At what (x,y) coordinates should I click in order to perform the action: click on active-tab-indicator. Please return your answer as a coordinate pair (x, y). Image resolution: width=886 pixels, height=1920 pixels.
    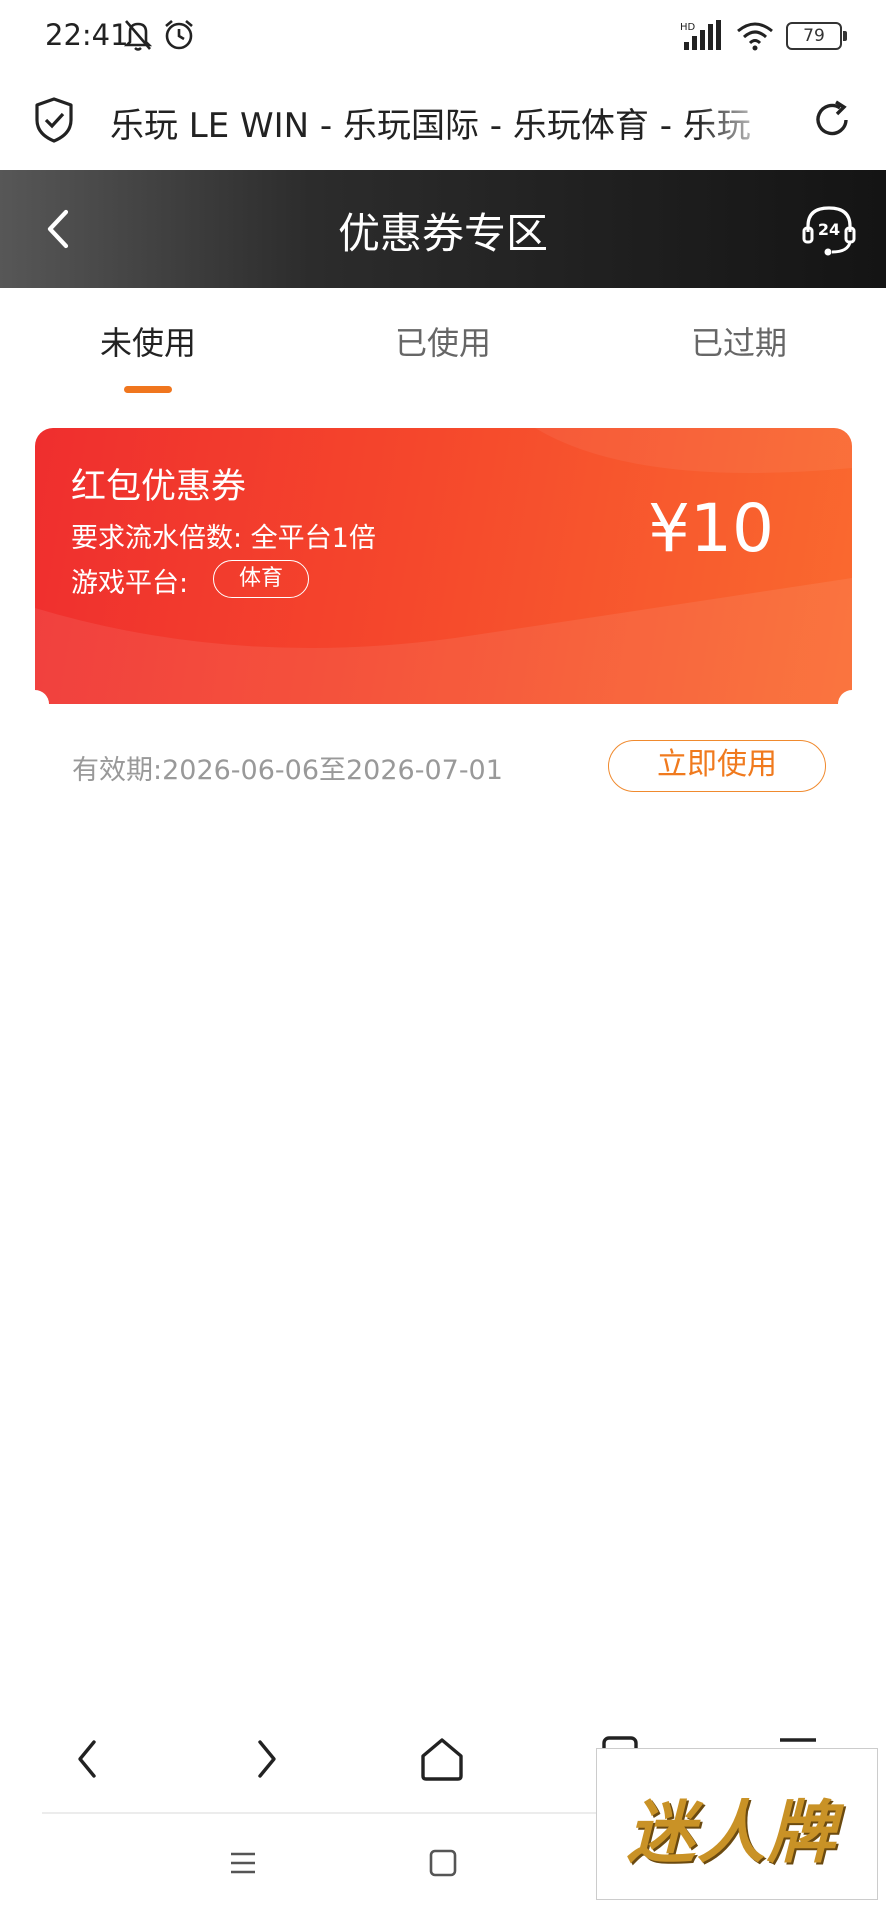
    Looking at the image, I should click on (148, 389).